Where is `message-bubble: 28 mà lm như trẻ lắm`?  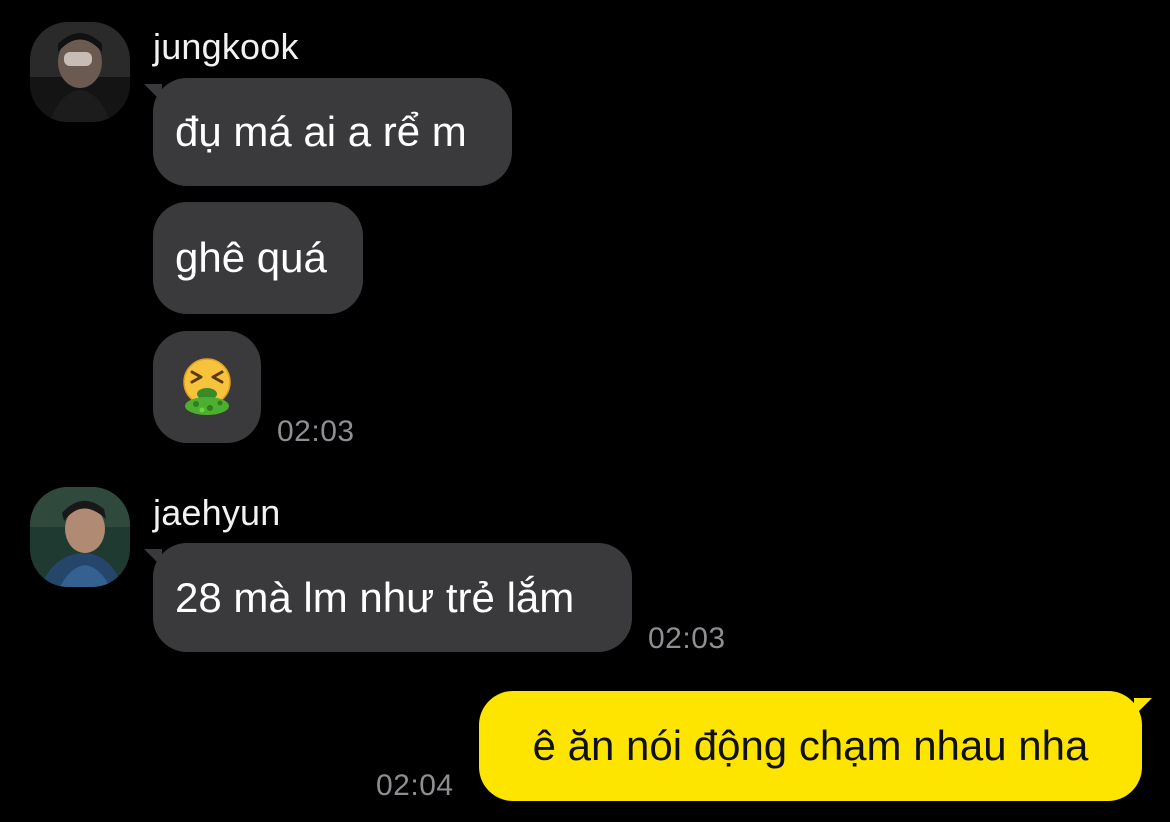 message-bubble: 28 mà lm như trẻ lắm is located at coordinates (392, 597).